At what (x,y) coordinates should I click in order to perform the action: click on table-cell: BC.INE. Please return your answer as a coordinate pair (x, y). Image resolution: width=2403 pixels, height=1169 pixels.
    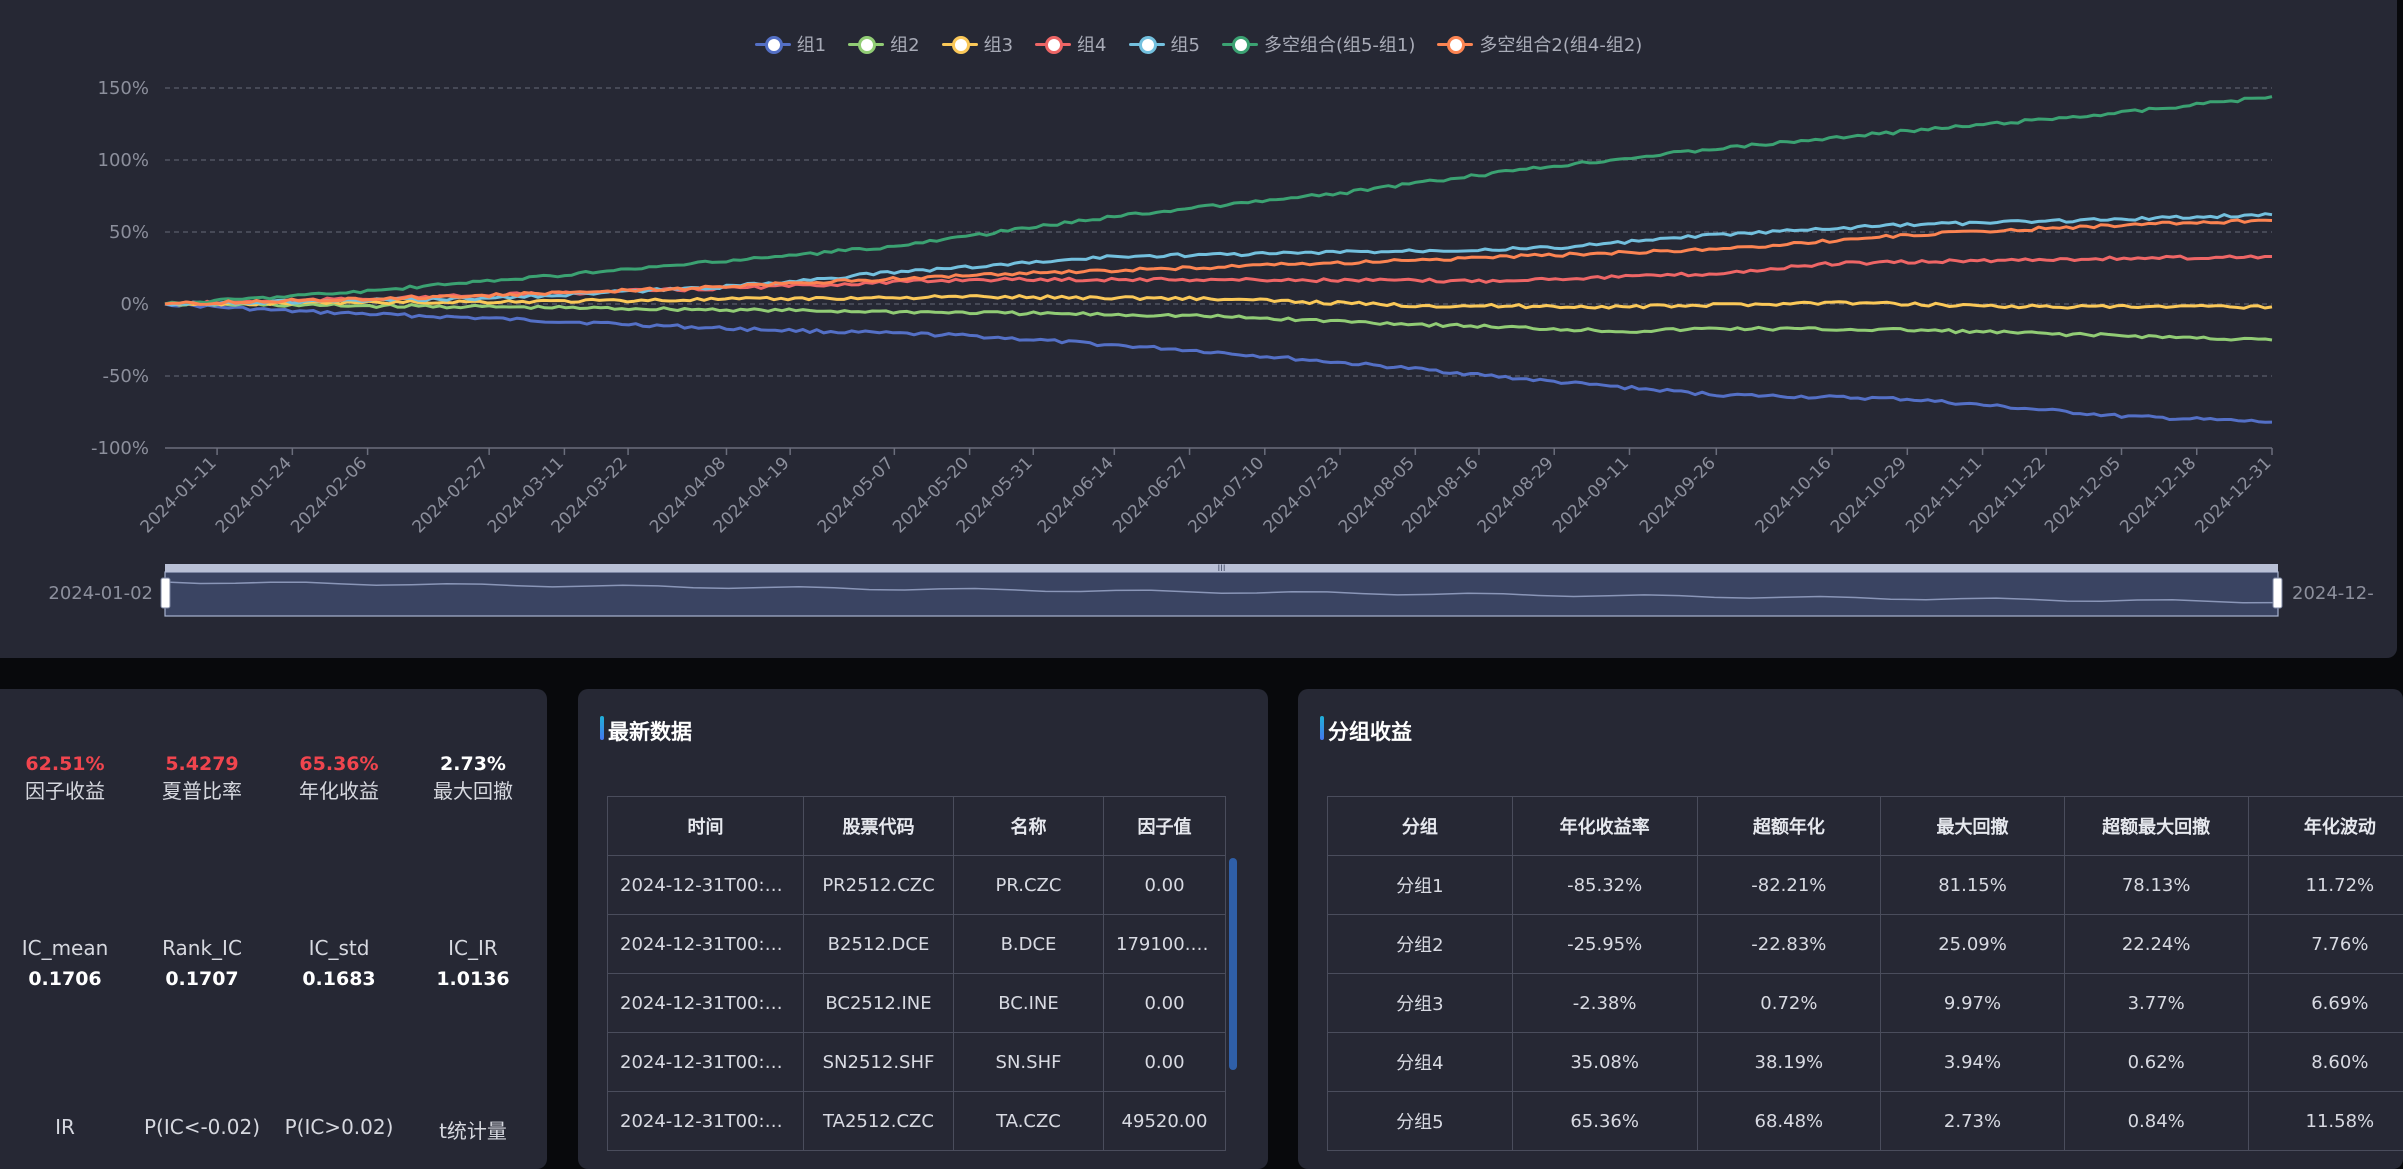
    Looking at the image, I should click on (1029, 1003).